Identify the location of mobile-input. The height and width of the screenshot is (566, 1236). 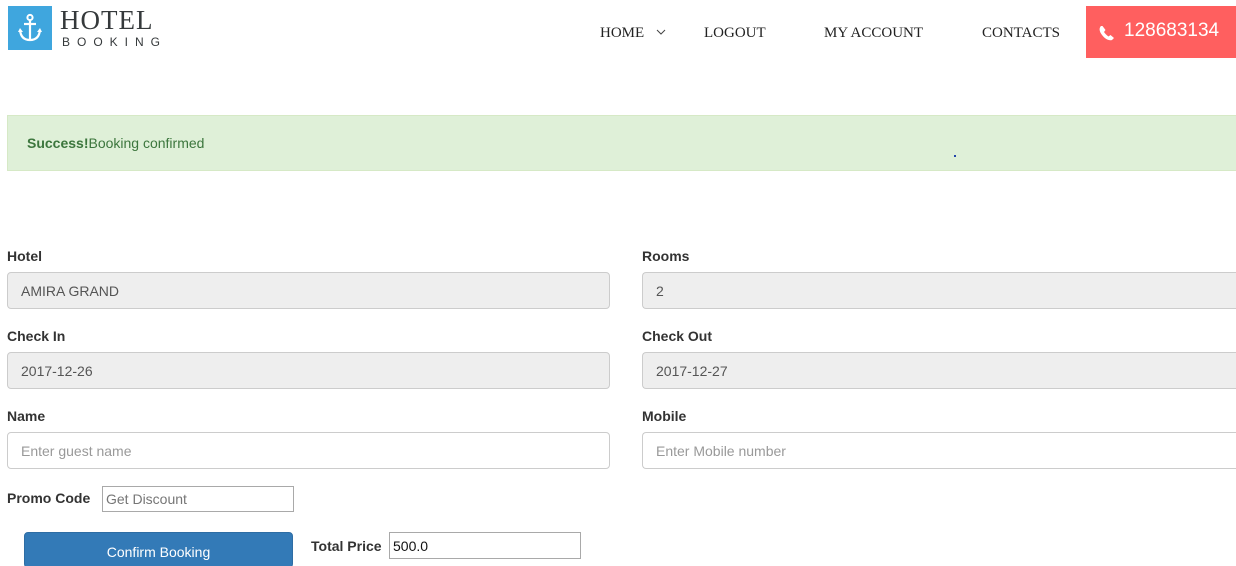
(939, 450).